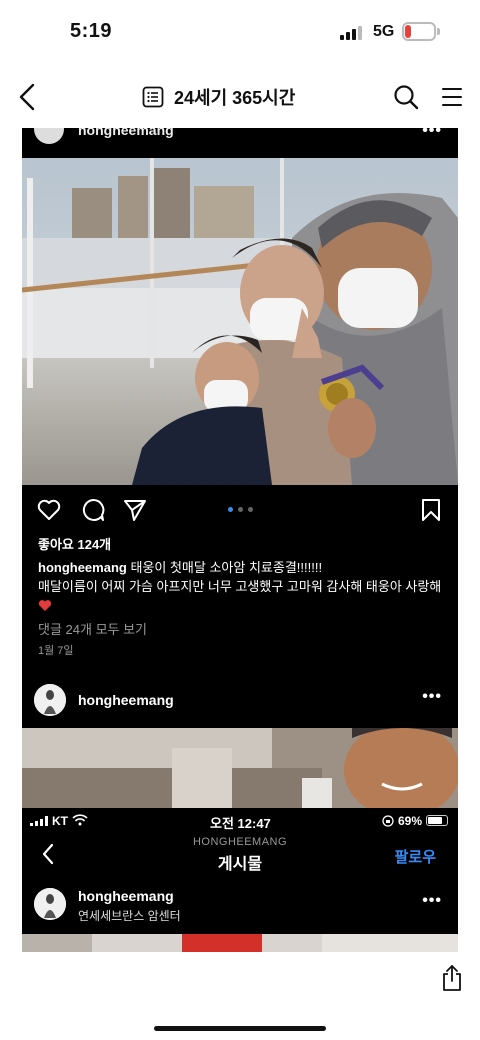 This screenshot has width=480, height=1040. What do you see at coordinates (240, 32) in the screenshot?
I see `status-bar: 5:19 5G 20` at bounding box center [240, 32].